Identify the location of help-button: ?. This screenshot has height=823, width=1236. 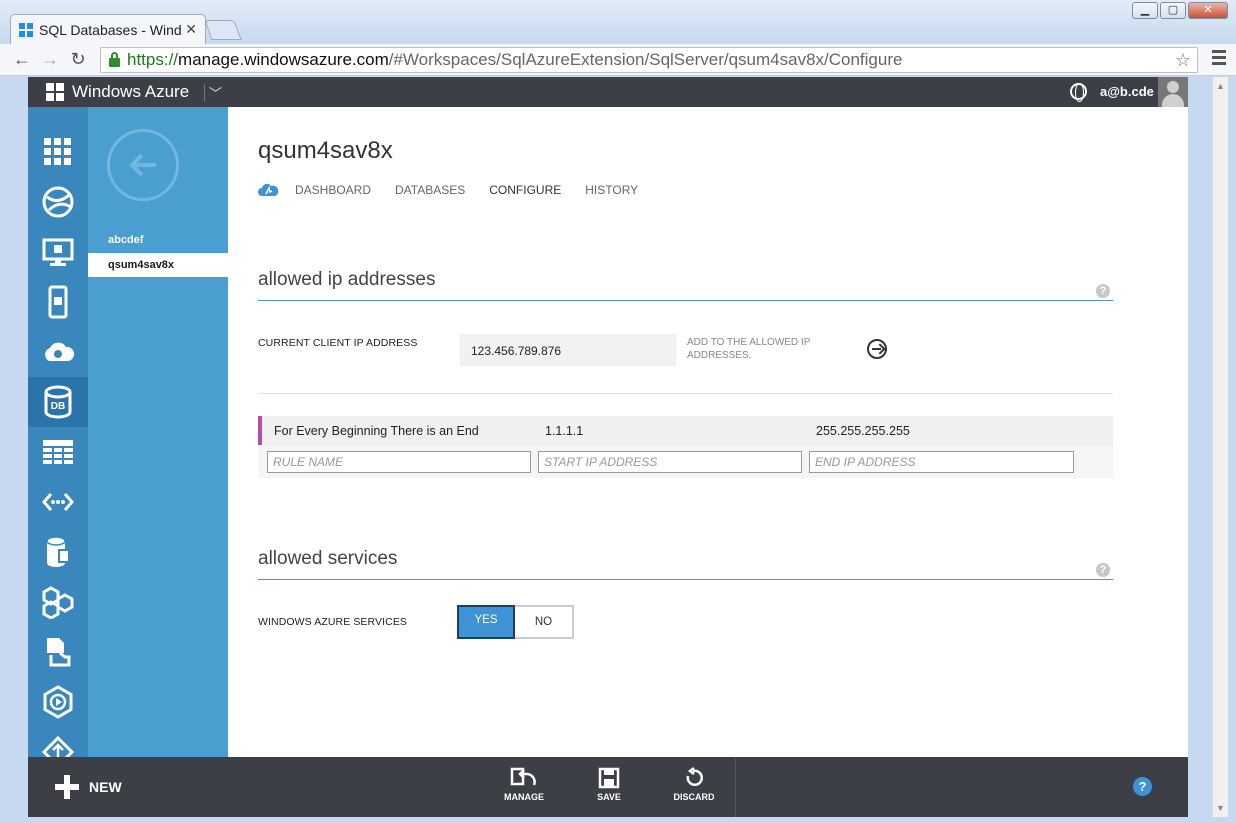
(1142, 786).